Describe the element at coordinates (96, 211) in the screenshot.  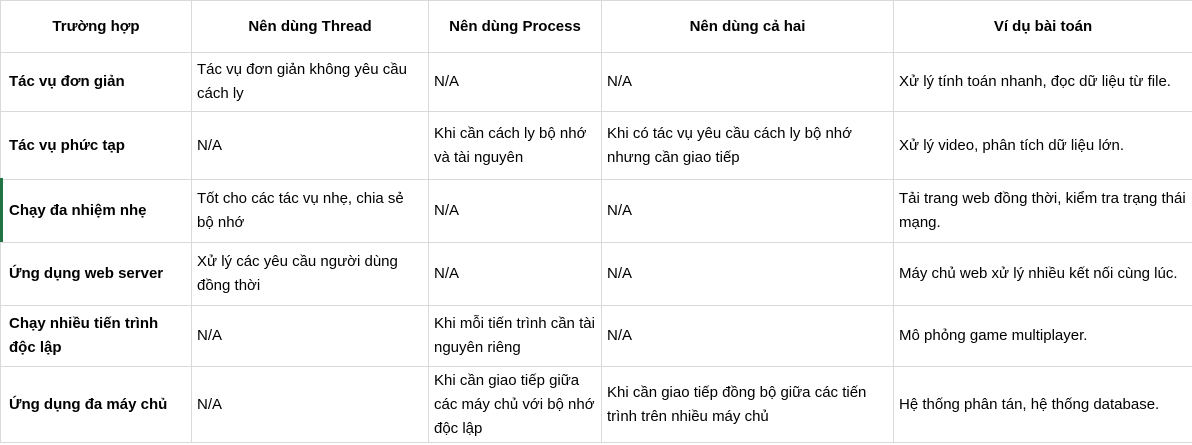
I see `cell-case: Chạy đa nhiệm nhẹ` at that location.